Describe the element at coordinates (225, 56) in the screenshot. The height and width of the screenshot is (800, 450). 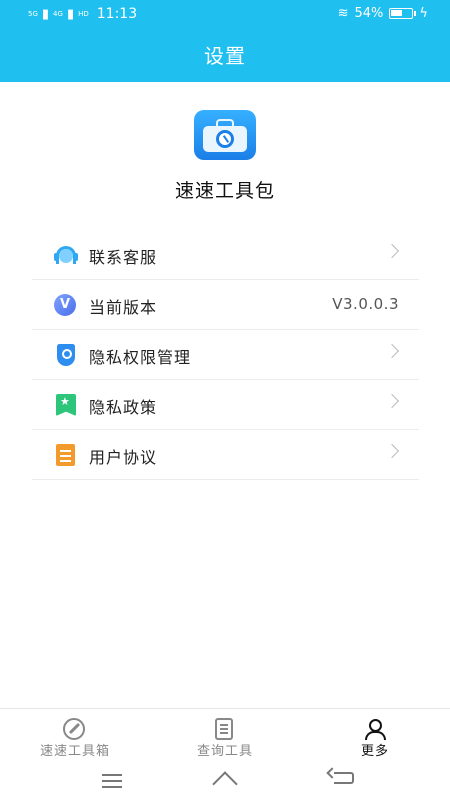
I see `page-title: 设置` at that location.